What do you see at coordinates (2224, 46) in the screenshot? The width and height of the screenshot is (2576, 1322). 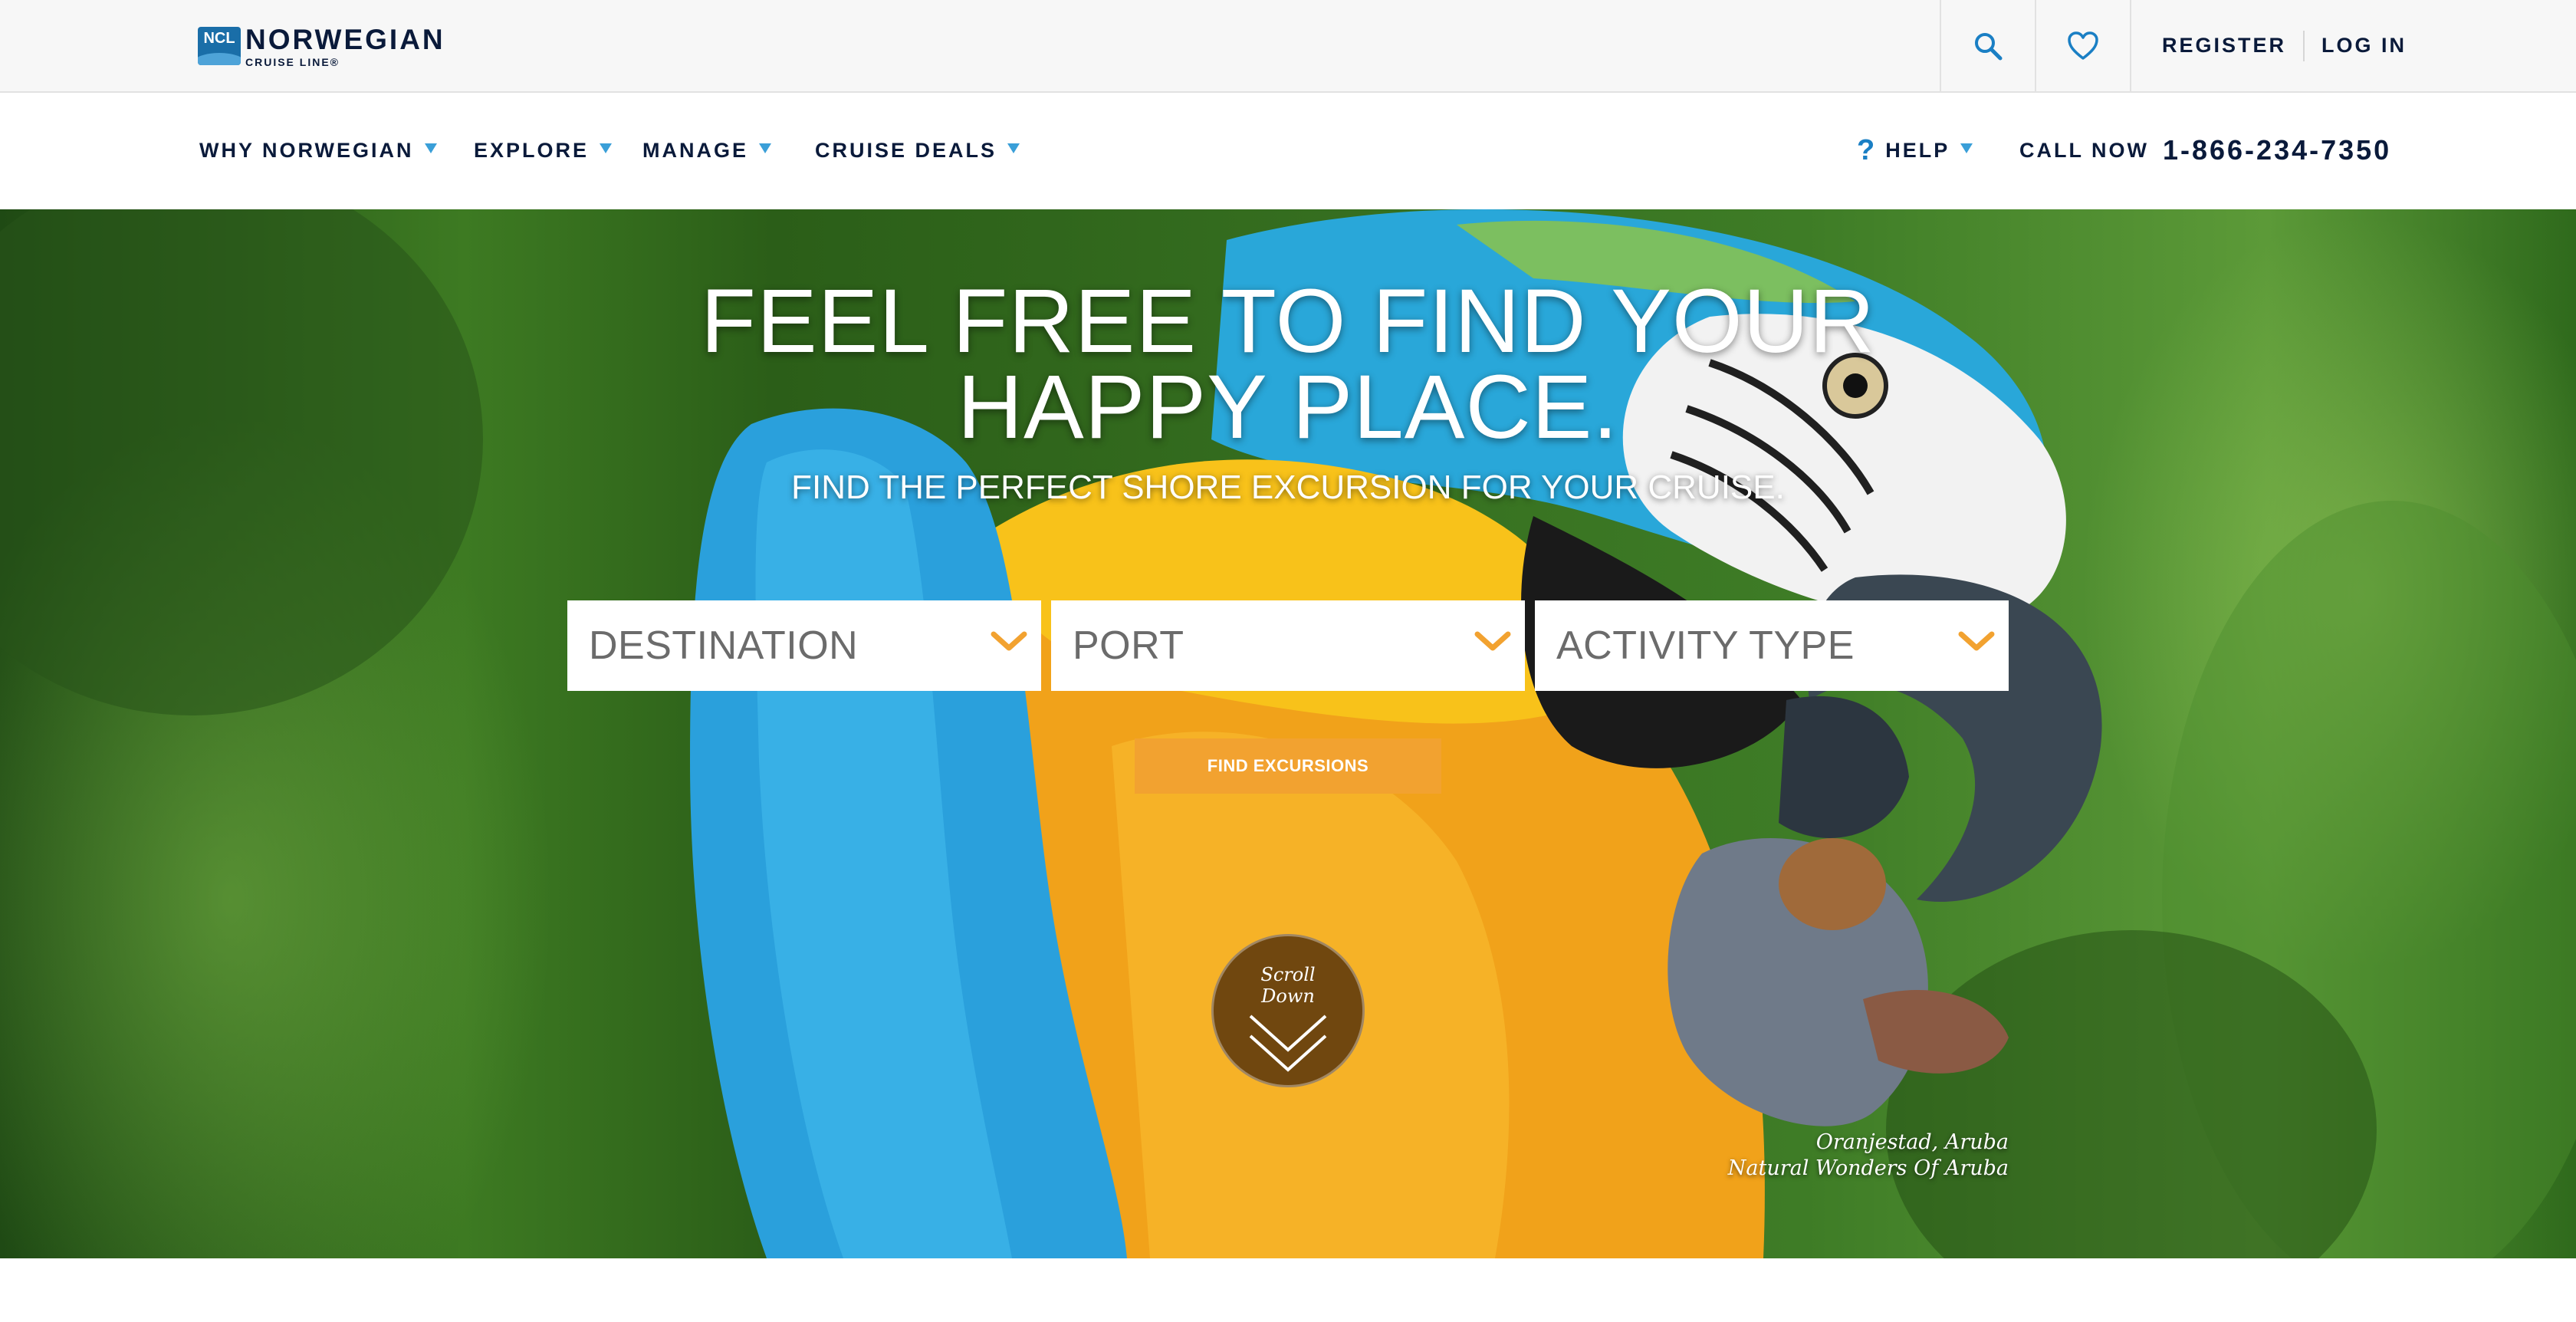 I see `register-link: REGISTER` at bounding box center [2224, 46].